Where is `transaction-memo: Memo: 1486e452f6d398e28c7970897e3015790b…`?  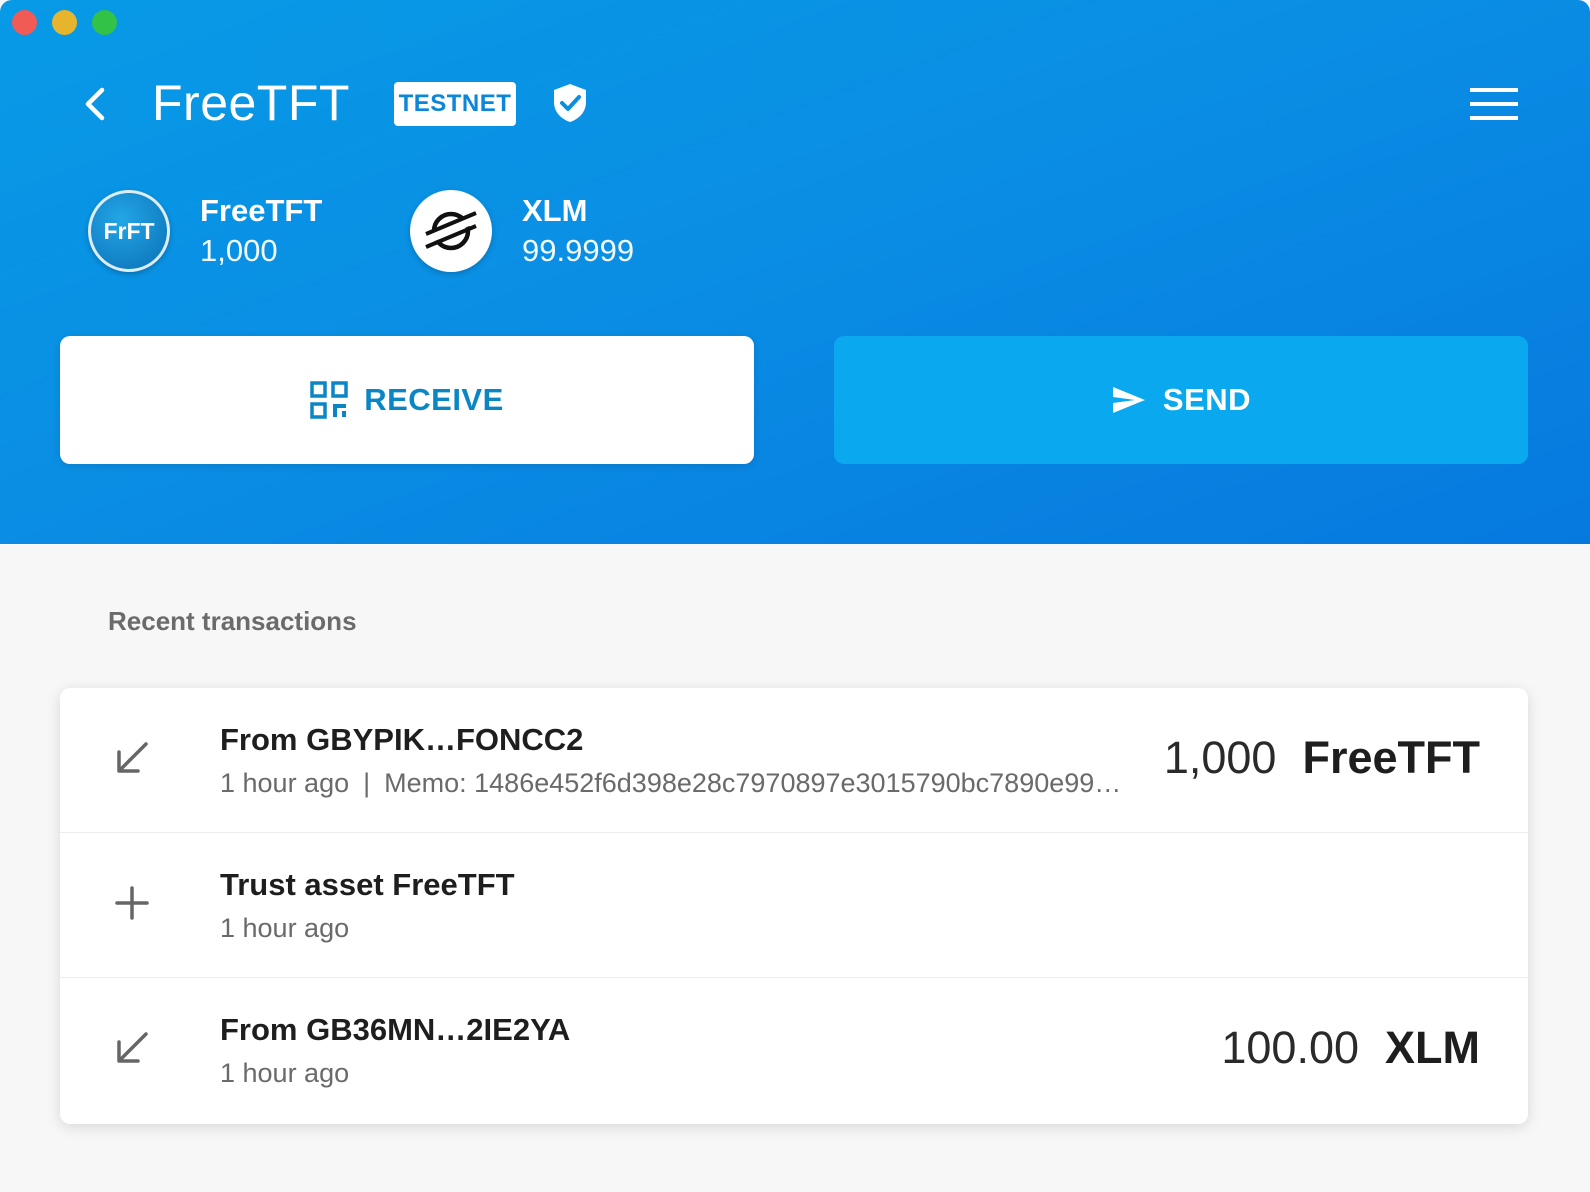 transaction-memo: Memo: 1486e452f6d398e28c7970897e3015790b… is located at coordinates (753, 783).